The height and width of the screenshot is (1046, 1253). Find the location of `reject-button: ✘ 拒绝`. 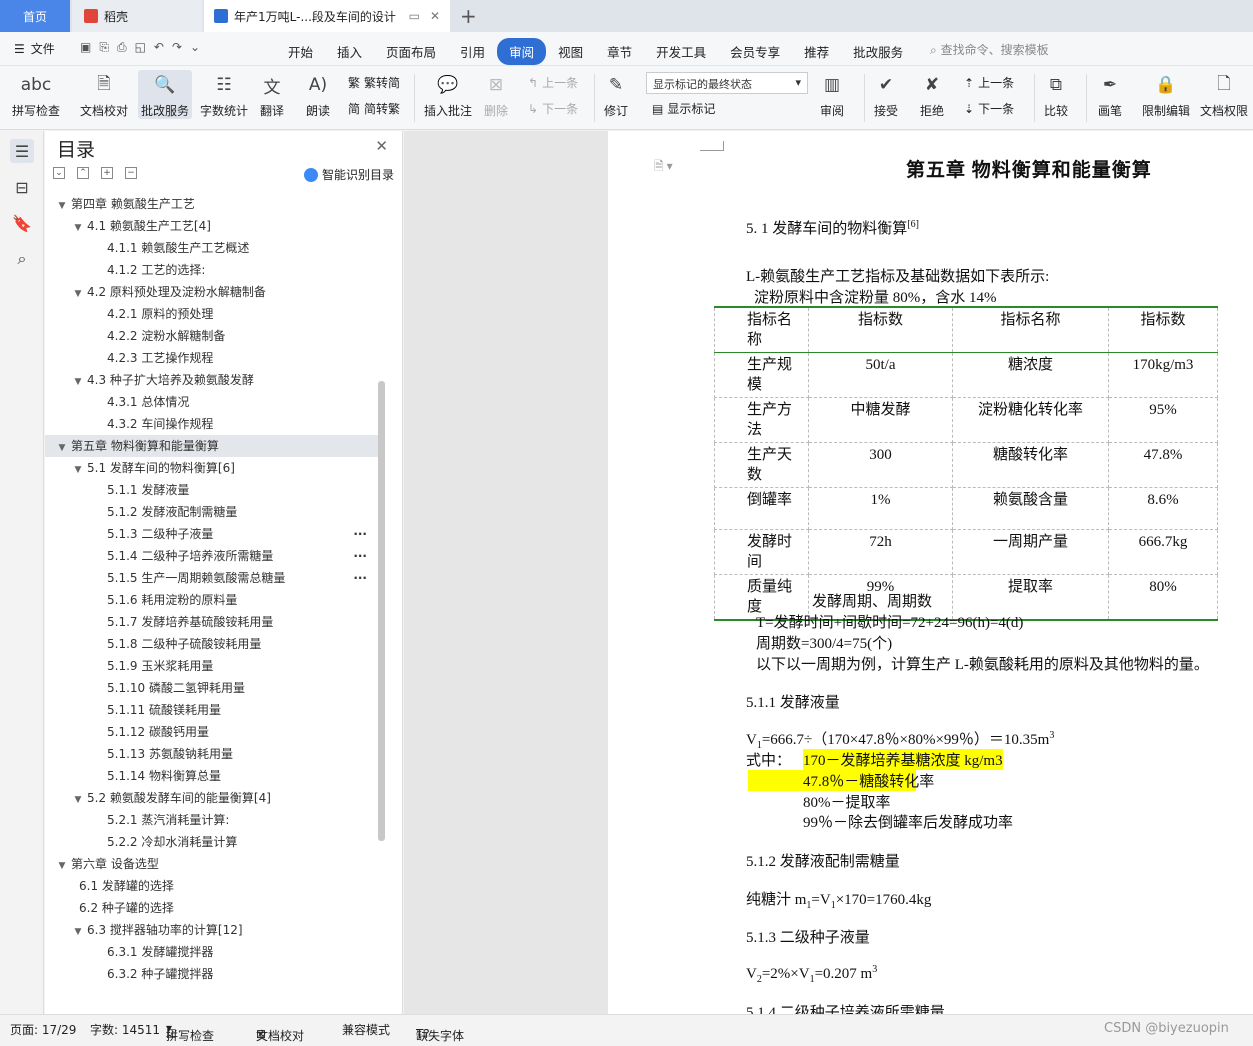

reject-button: ✘ 拒绝 is located at coordinates (932, 94).